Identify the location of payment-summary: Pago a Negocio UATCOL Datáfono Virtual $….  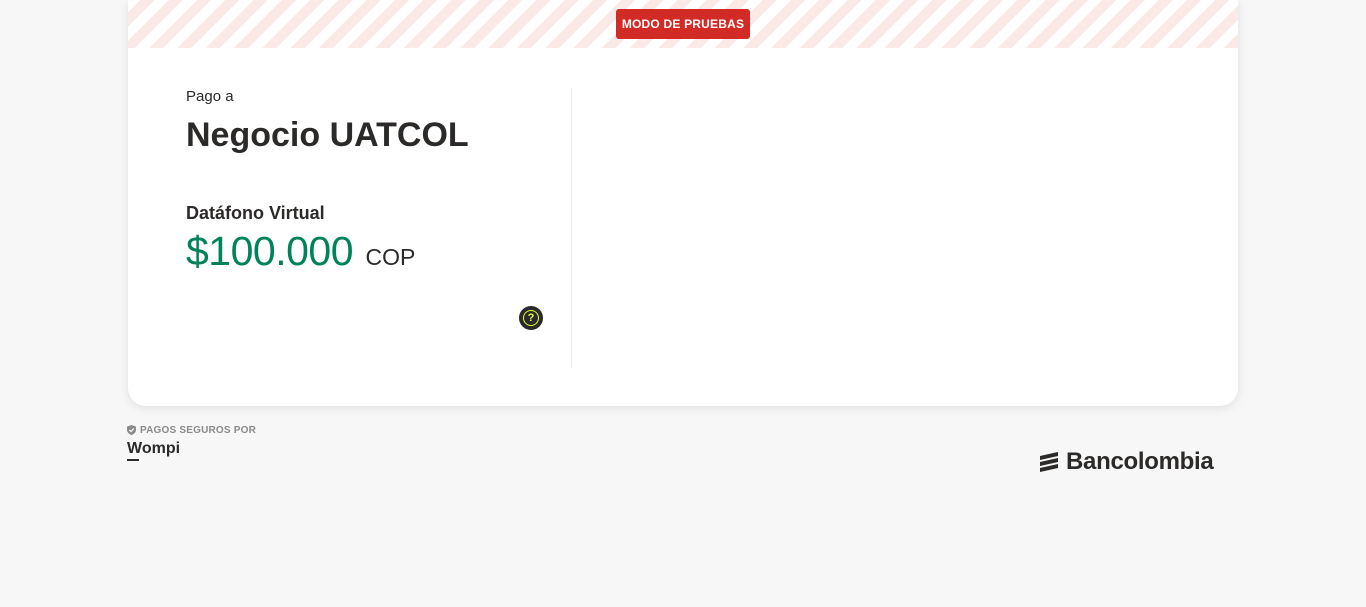
(378, 228).